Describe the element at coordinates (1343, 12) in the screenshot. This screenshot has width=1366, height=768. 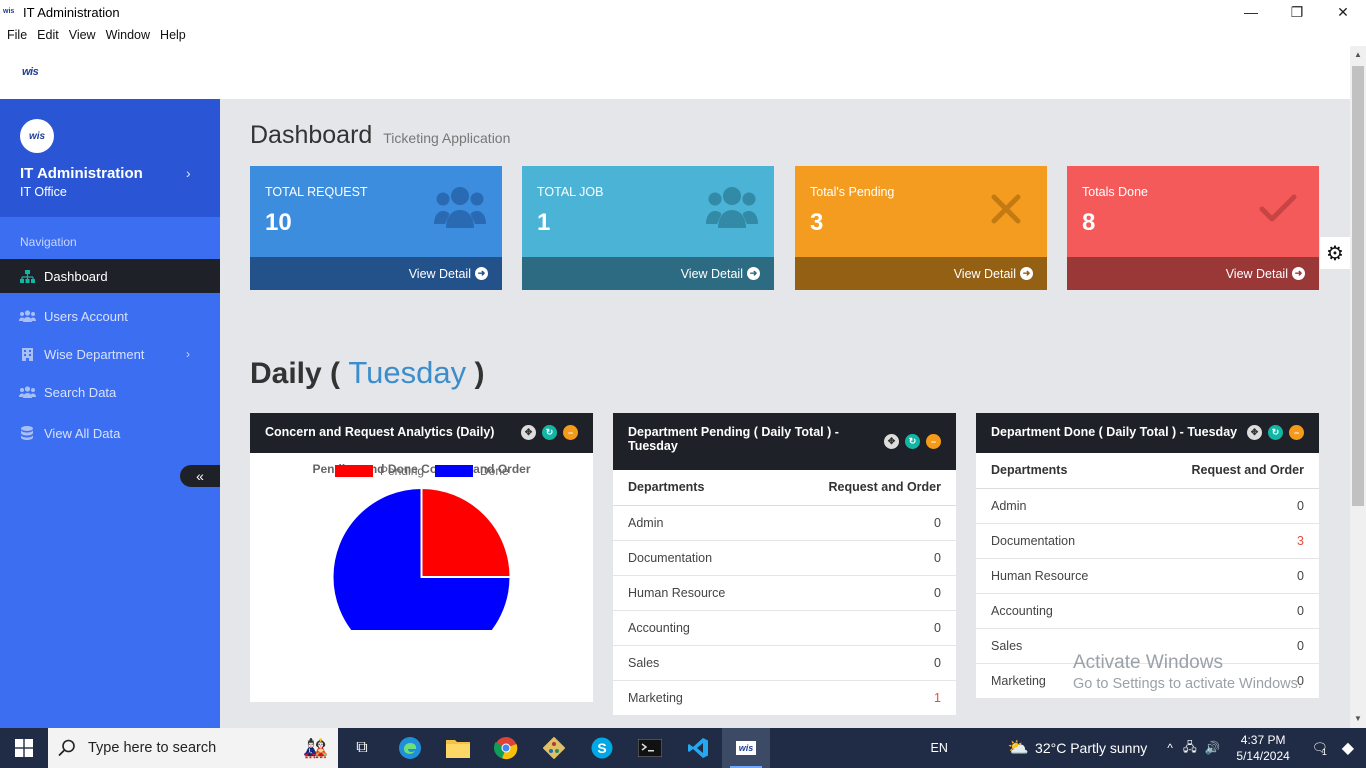
I see `close-button: ✕` at that location.